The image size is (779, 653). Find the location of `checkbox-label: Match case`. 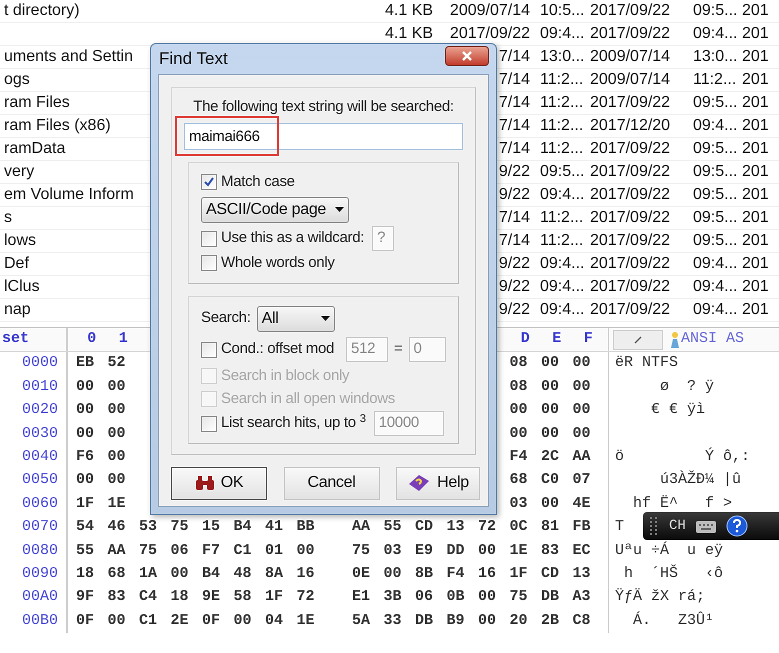

checkbox-label: Match case is located at coordinates (258, 182).